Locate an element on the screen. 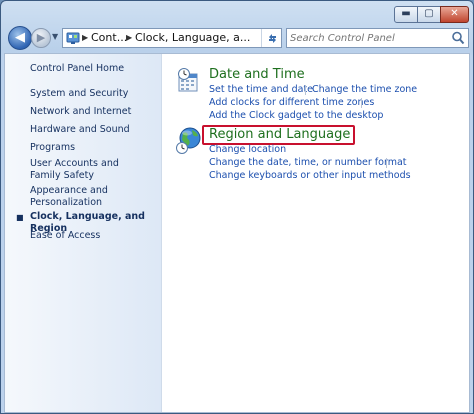 The image size is (474, 414). change-time-zone-link: Change the time zone is located at coordinates (364, 90).